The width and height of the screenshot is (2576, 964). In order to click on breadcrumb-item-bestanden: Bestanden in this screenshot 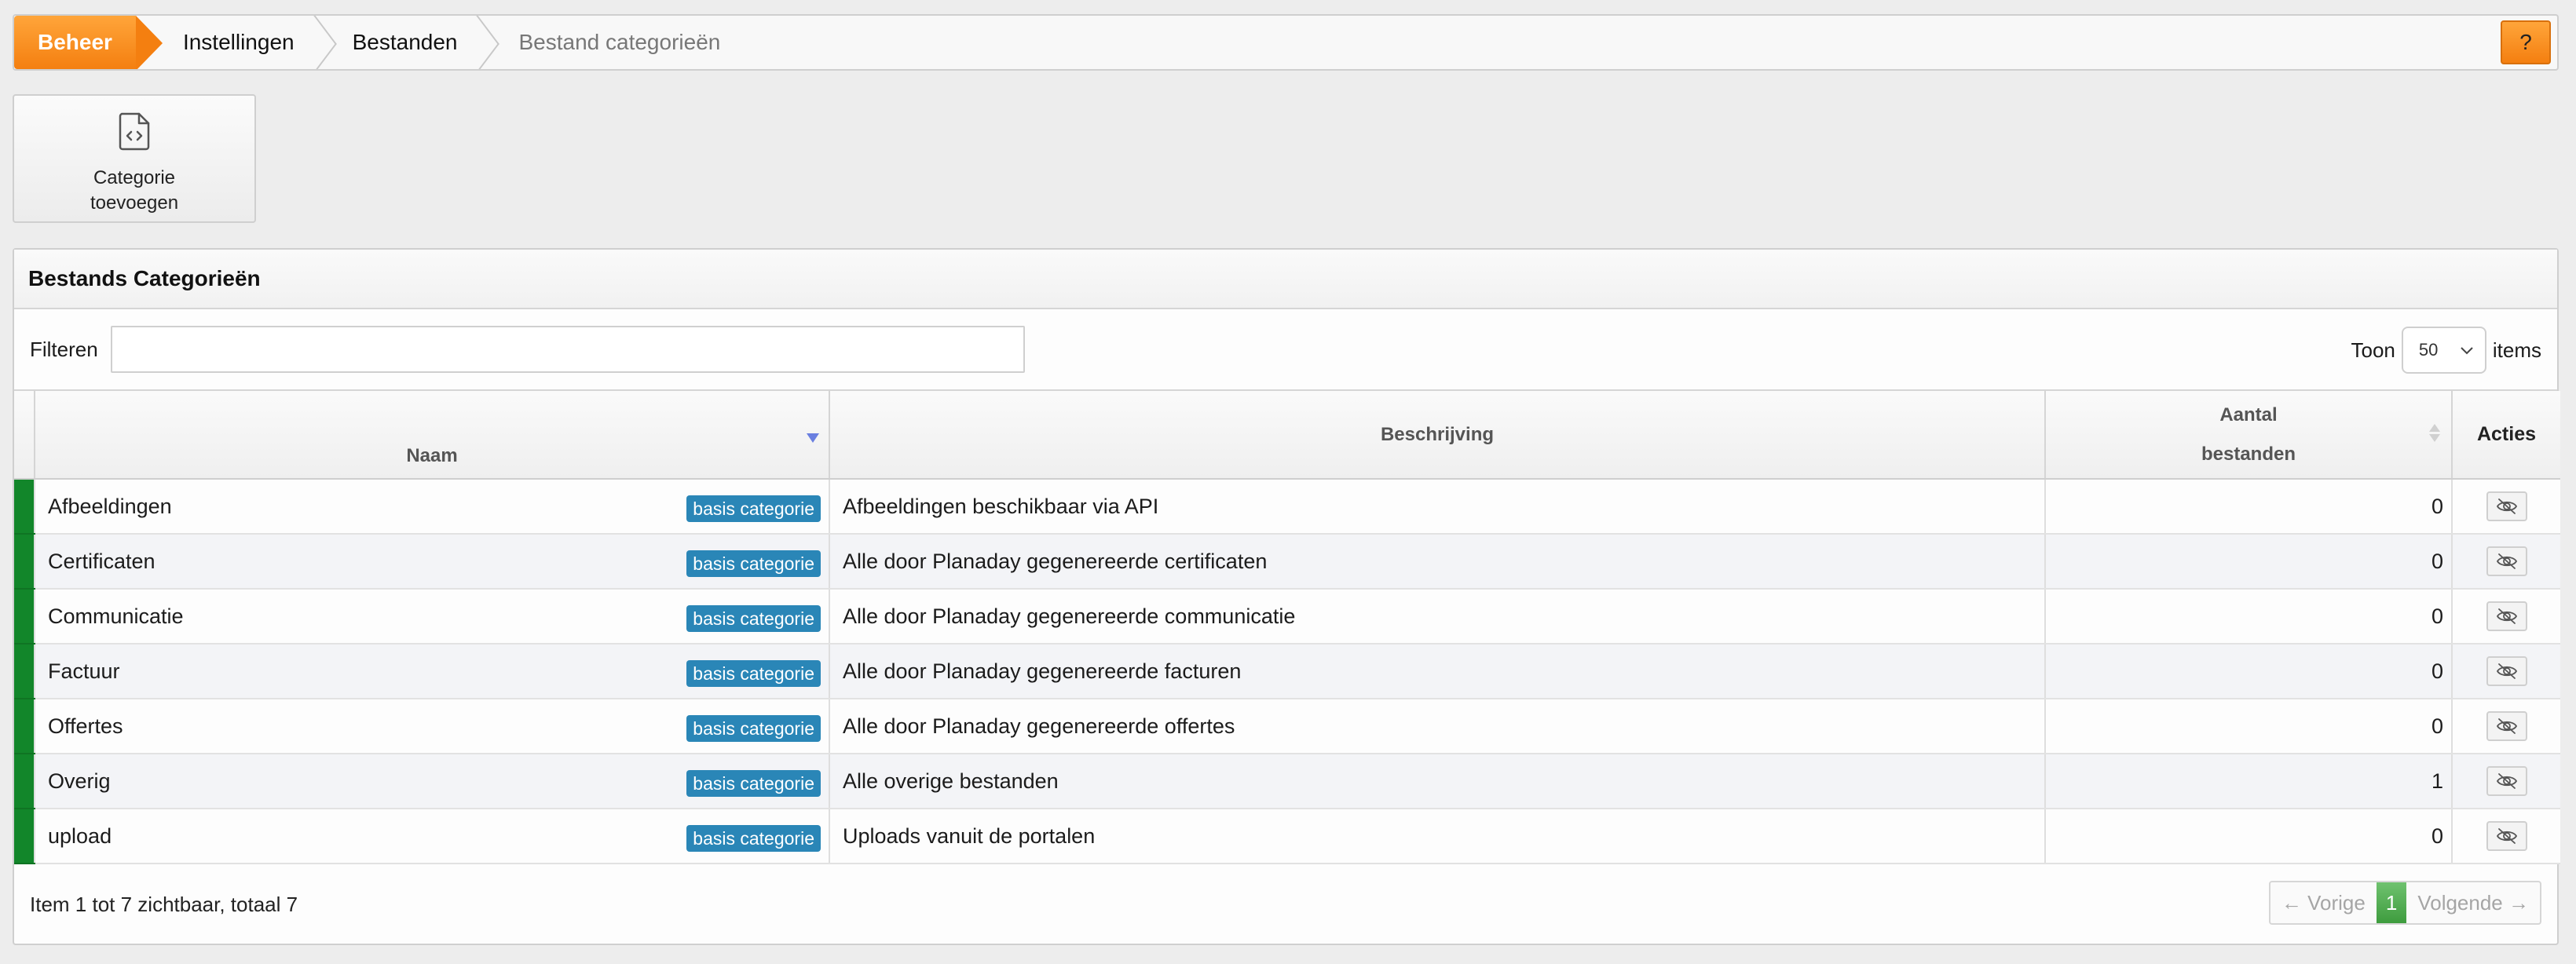, I will do `click(403, 42)`.